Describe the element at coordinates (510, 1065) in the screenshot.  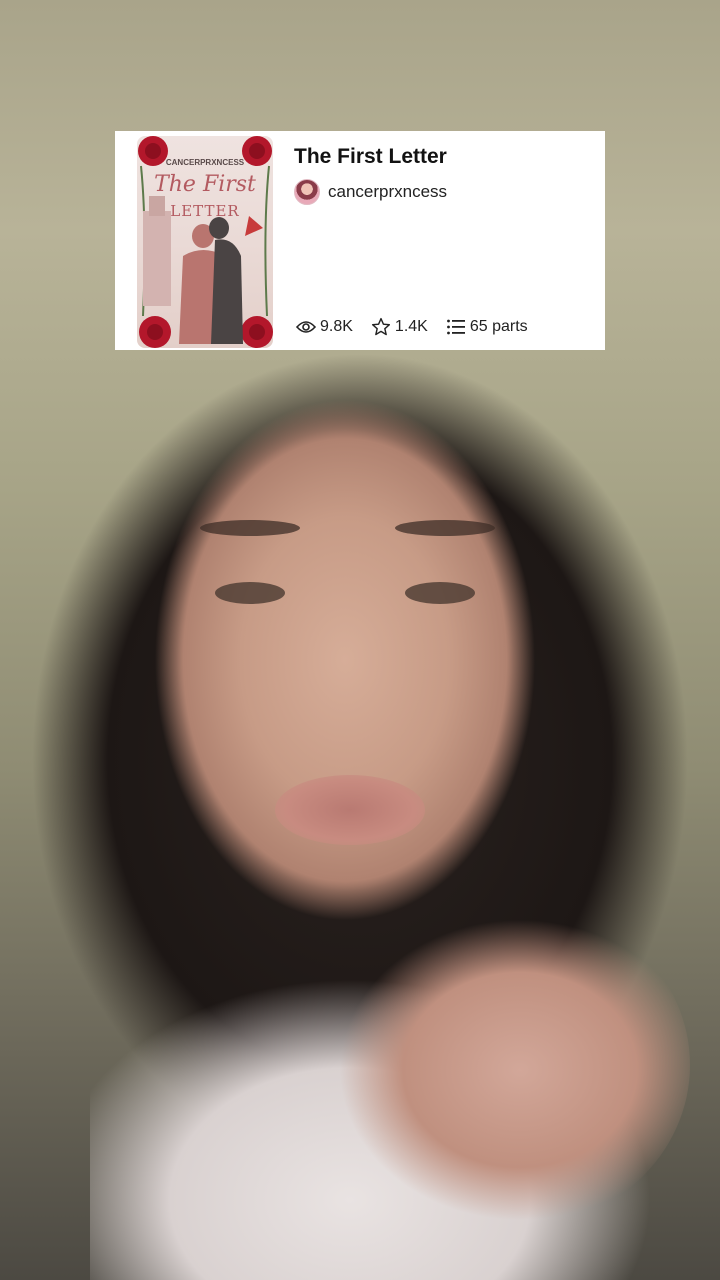
I see `person-hand` at that location.